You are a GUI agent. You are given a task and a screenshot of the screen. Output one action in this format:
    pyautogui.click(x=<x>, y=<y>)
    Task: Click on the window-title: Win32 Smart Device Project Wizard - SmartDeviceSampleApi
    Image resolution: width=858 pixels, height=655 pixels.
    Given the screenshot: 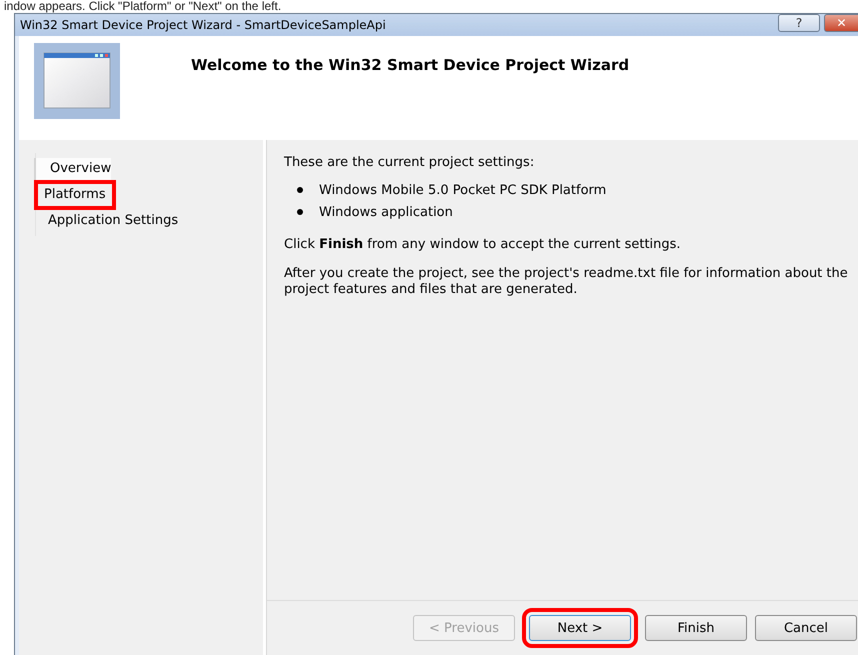 What is the action you would take?
    pyautogui.click(x=203, y=25)
    